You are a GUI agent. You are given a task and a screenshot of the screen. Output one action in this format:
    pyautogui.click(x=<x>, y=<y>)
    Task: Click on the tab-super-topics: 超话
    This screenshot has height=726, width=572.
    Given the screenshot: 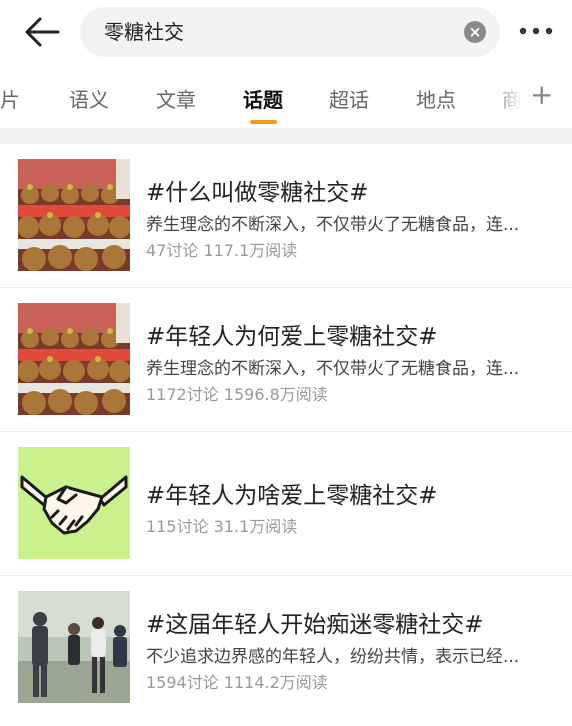 What is the action you would take?
    pyautogui.click(x=349, y=98)
    